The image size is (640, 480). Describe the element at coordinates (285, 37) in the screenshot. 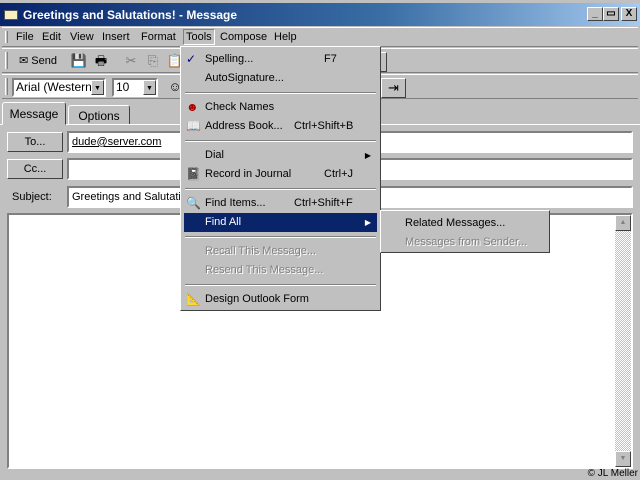

I see `menu-help: Help` at that location.